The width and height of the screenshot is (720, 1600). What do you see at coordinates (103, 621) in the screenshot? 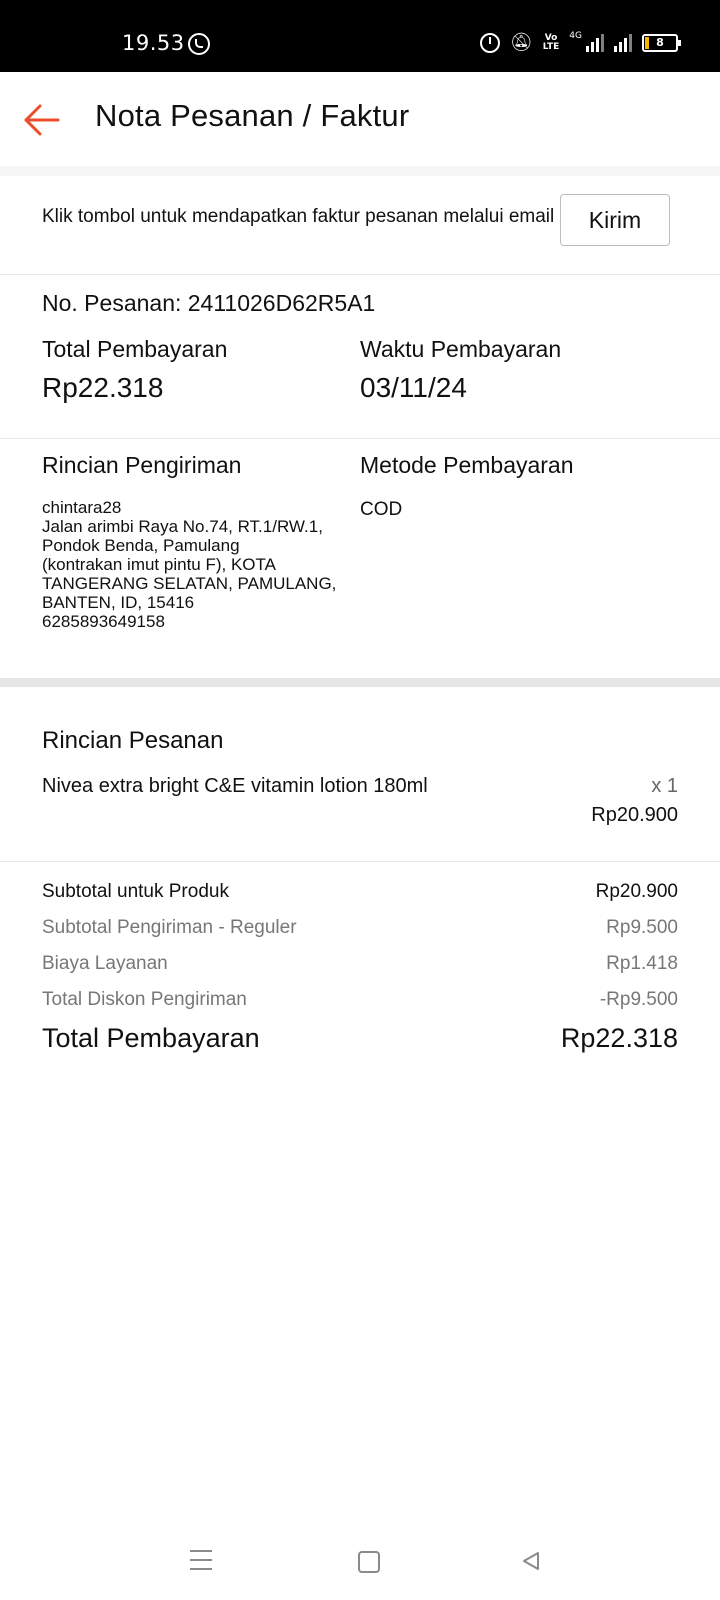
I see `recipient-phone: 6285893649158` at bounding box center [103, 621].